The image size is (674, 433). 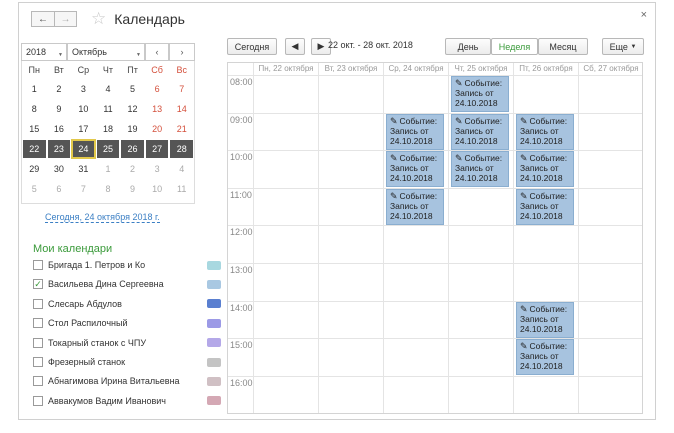 What do you see at coordinates (73, 249) in the screenshot?
I see `my-calendars-title: Мои календари` at bounding box center [73, 249].